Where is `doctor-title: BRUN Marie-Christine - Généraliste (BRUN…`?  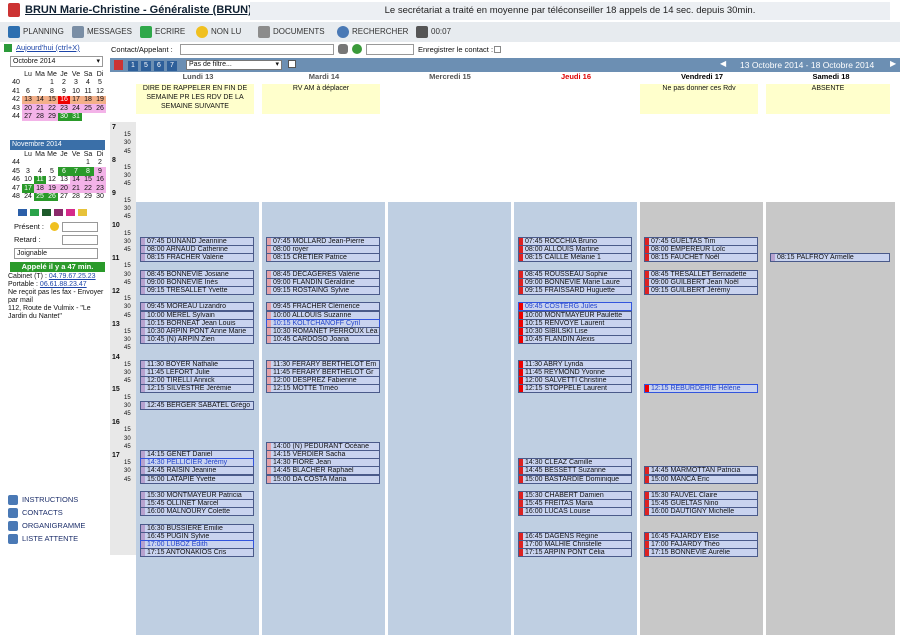
doctor-title: BRUN Marie-Christine - Généraliste (BRUN… is located at coordinates (138, 10).